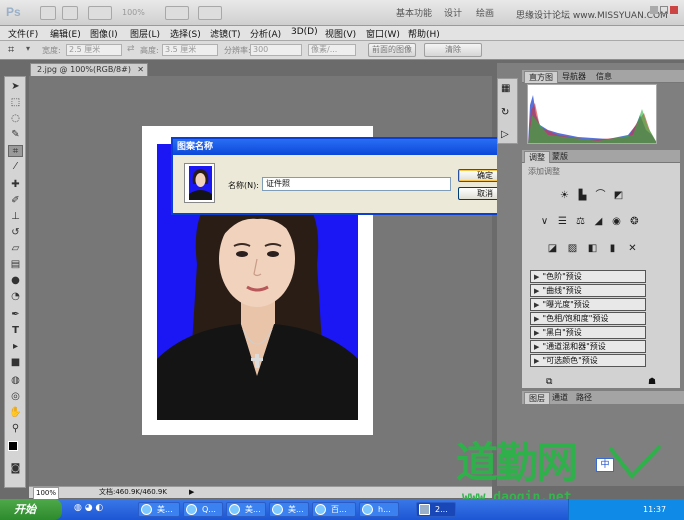  What do you see at coordinates (588, 346) in the screenshot?
I see `preset-channel-mixer: ▶ "通道混和器"预设` at bounding box center [588, 346].